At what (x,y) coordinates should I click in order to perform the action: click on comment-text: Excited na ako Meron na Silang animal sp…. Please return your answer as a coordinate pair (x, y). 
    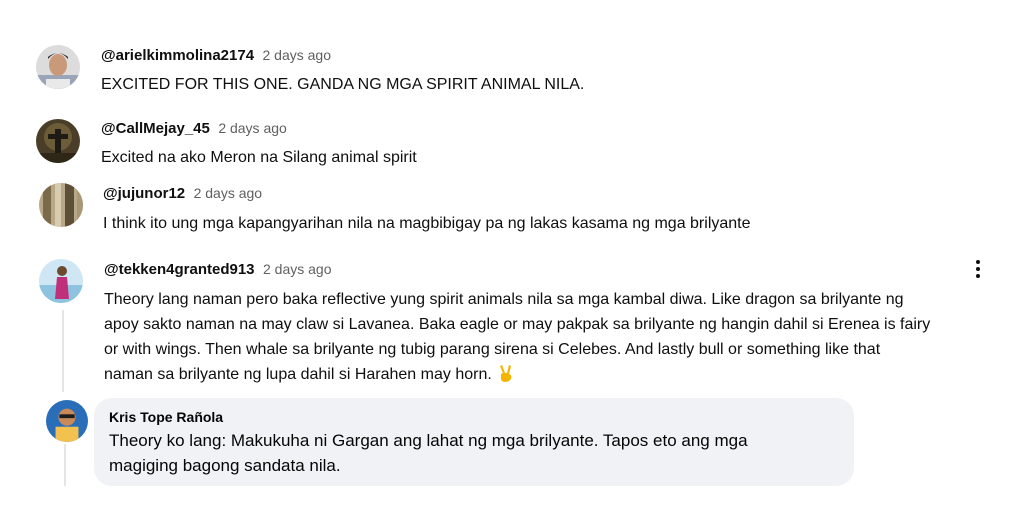
    Looking at the image, I should click on (259, 157).